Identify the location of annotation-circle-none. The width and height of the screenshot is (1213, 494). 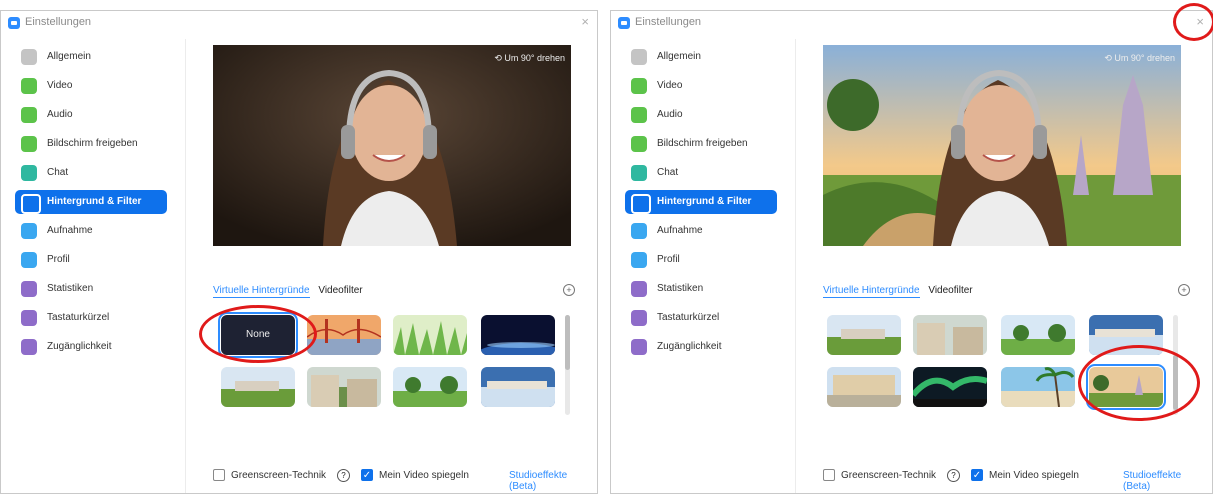
(258, 334).